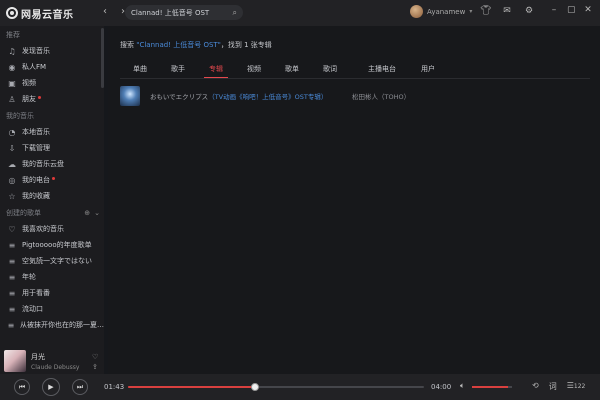  Describe the element at coordinates (20, 116) in the screenshot. I see `sidebar-group-label: 我的音乐` at that location.